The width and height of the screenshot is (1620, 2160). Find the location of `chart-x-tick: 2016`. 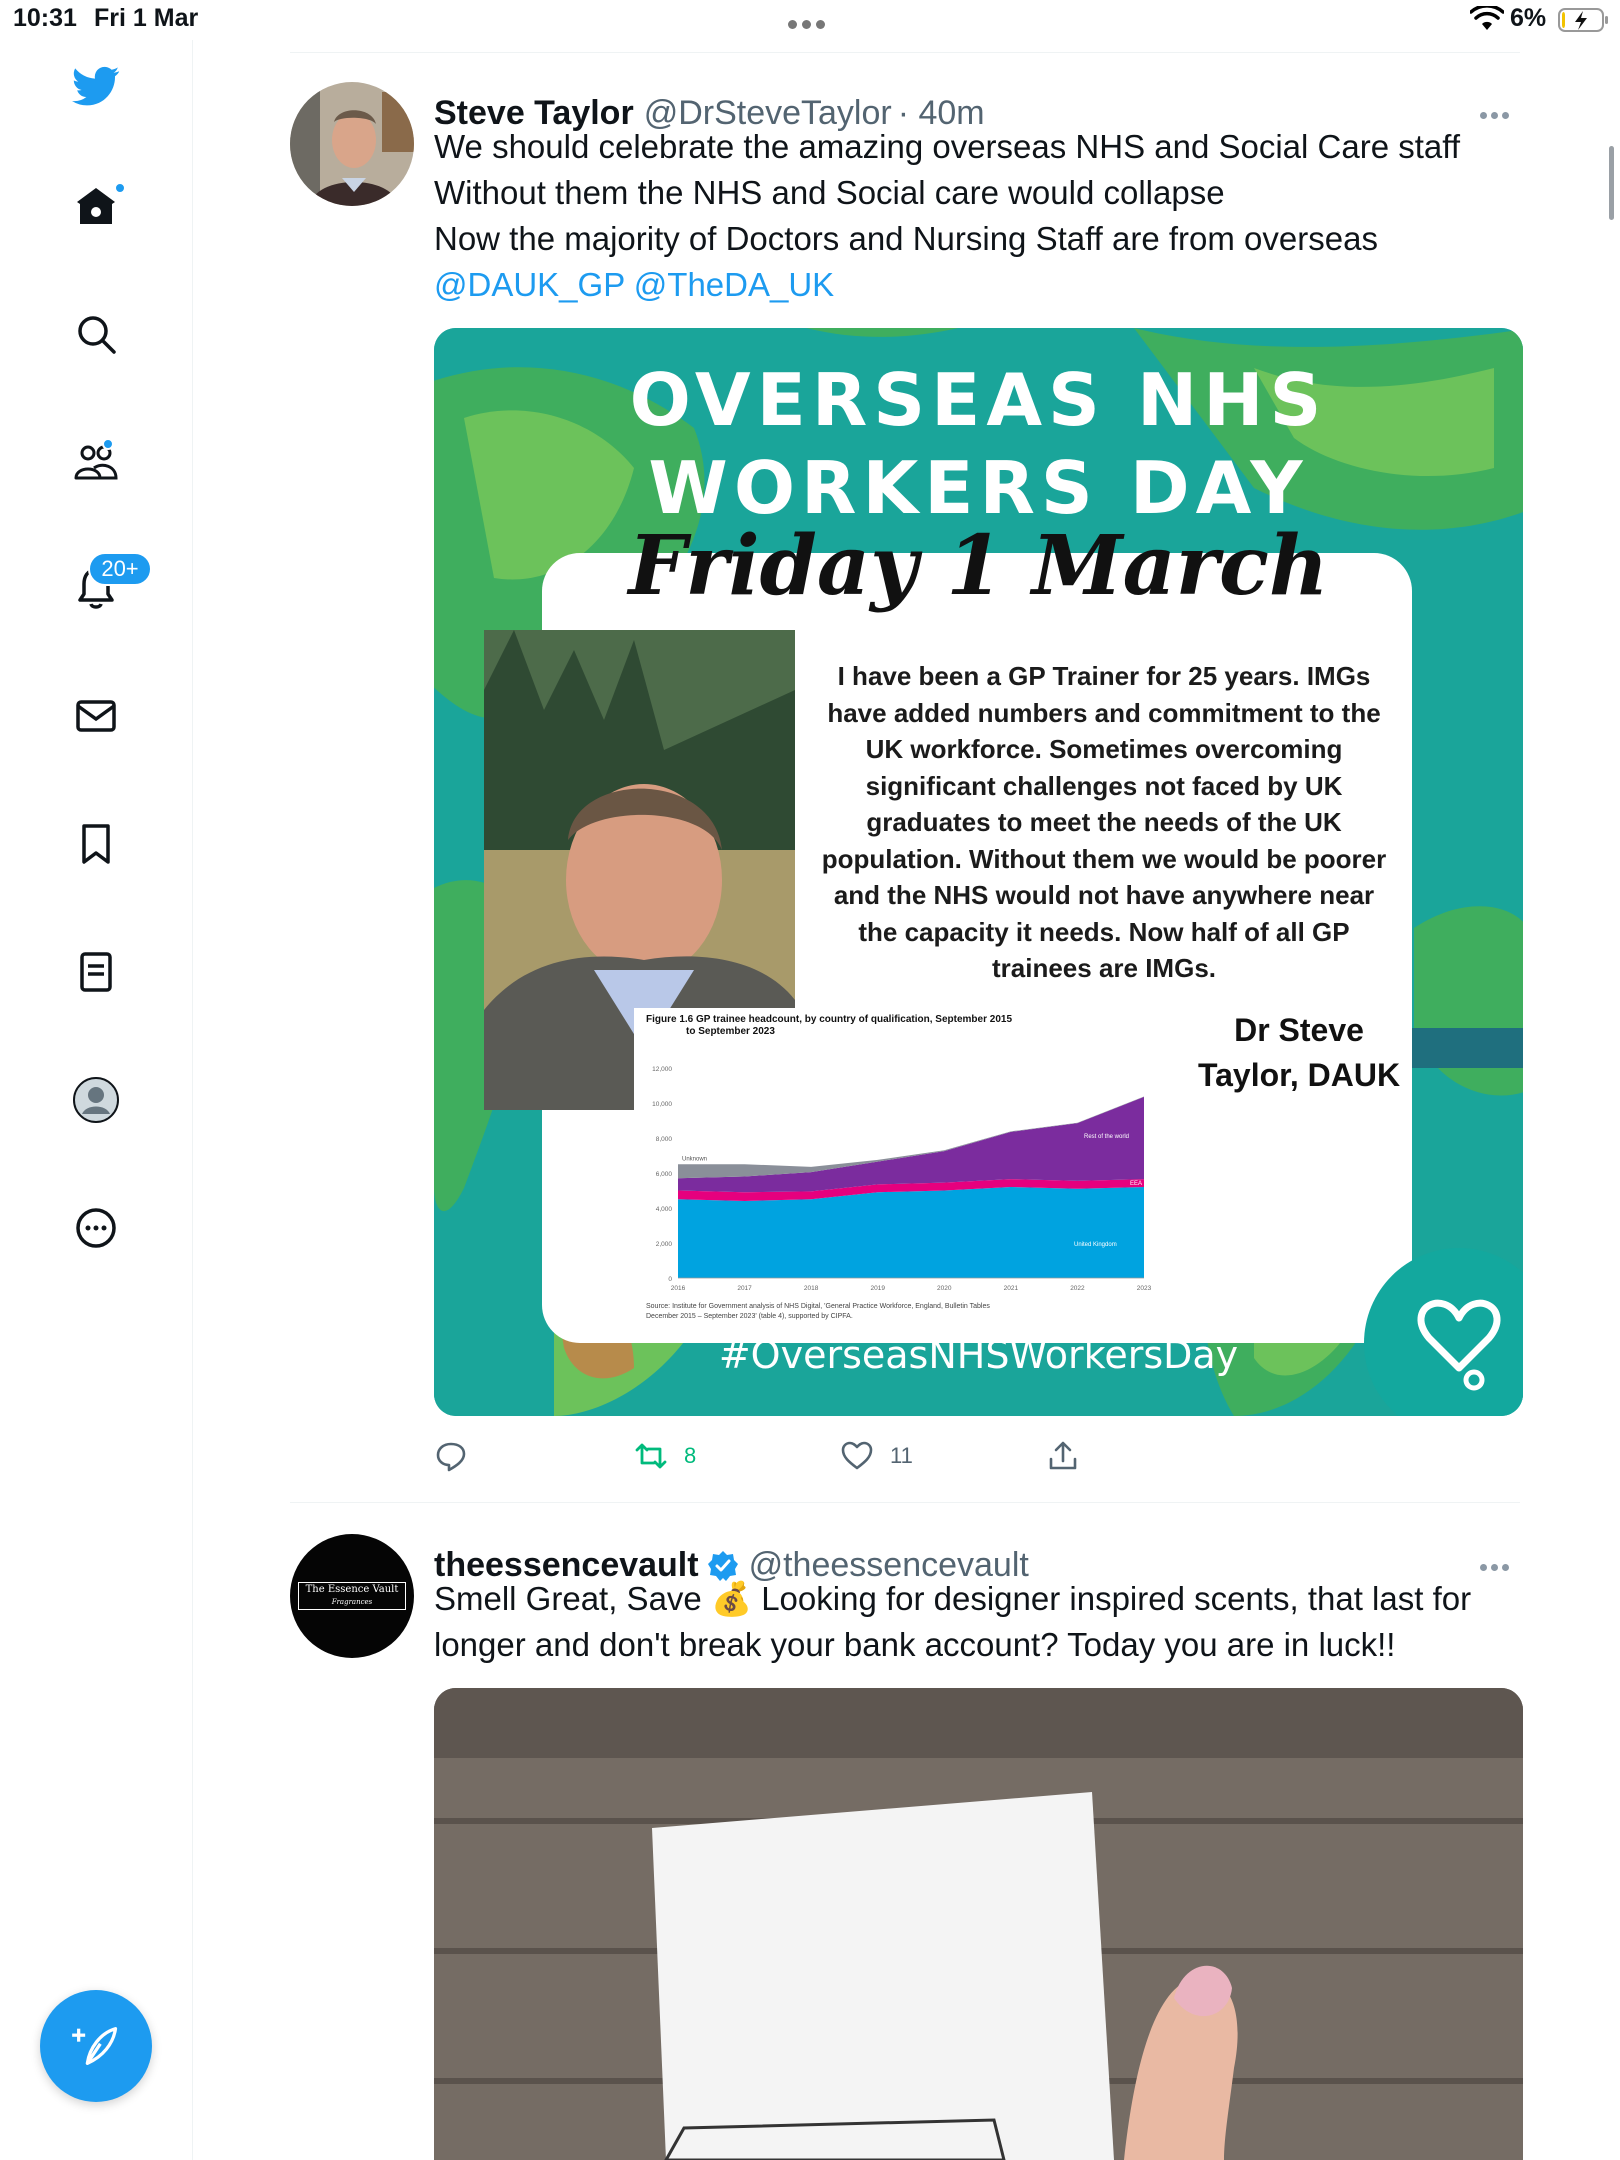

chart-x-tick: 2016 is located at coordinates (678, 1288).